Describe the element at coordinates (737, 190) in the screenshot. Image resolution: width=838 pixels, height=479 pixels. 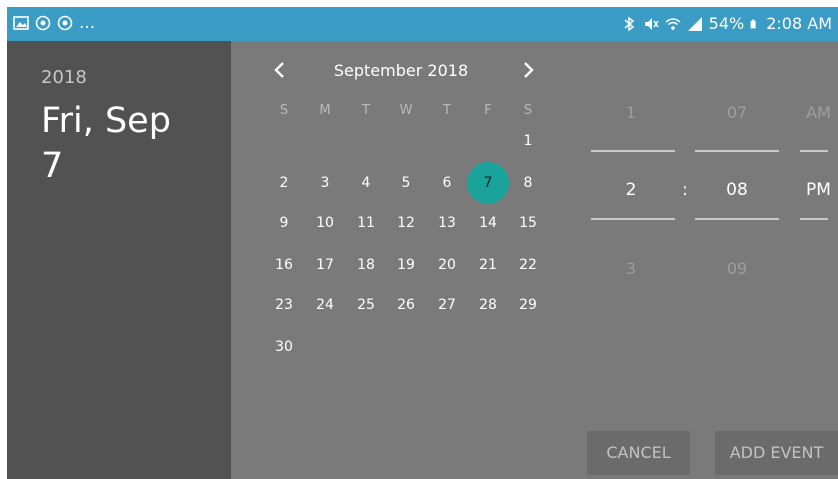
I see `minute-selected: 08` at that location.